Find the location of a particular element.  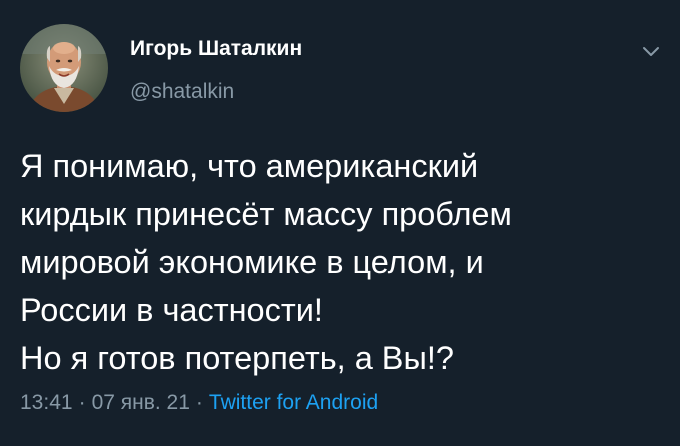

author-name: Игорь Шаталкин is located at coordinates (216, 49).